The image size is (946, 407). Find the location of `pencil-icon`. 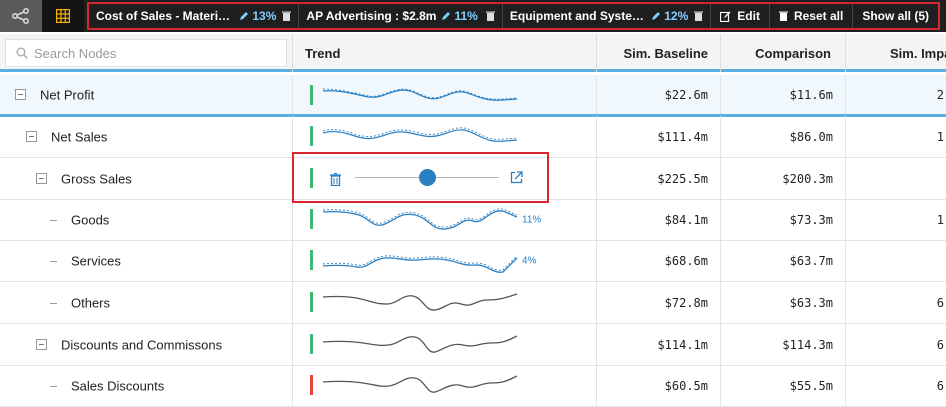

pencil-icon is located at coordinates (446, 16).